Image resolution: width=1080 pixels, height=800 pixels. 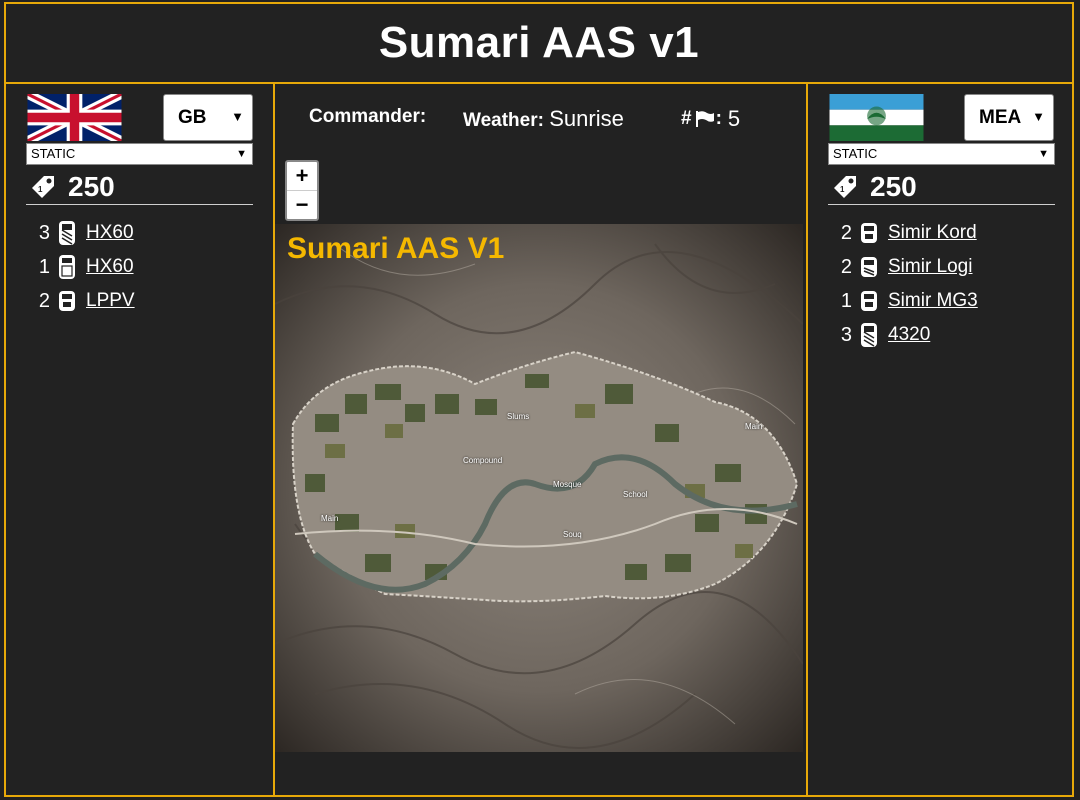 What do you see at coordinates (91, 186) in the screenshot?
I see `left-ticket-count: 250` at bounding box center [91, 186].